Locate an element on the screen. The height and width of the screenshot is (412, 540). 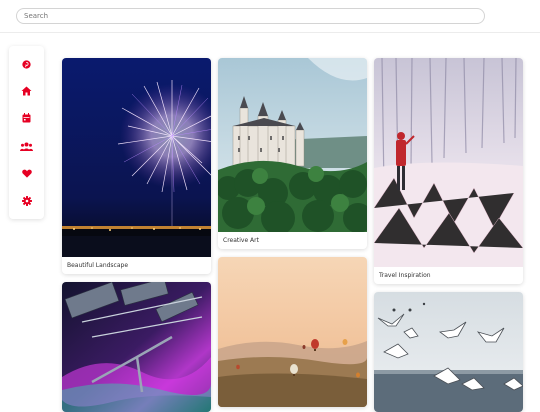
sidebar-item-users is located at coordinates (26, 146).